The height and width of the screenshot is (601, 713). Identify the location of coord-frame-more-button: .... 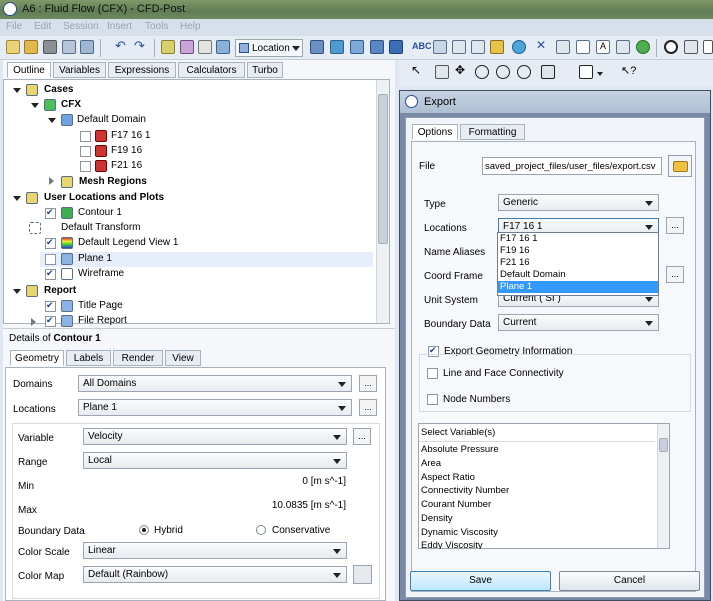
(675, 274).